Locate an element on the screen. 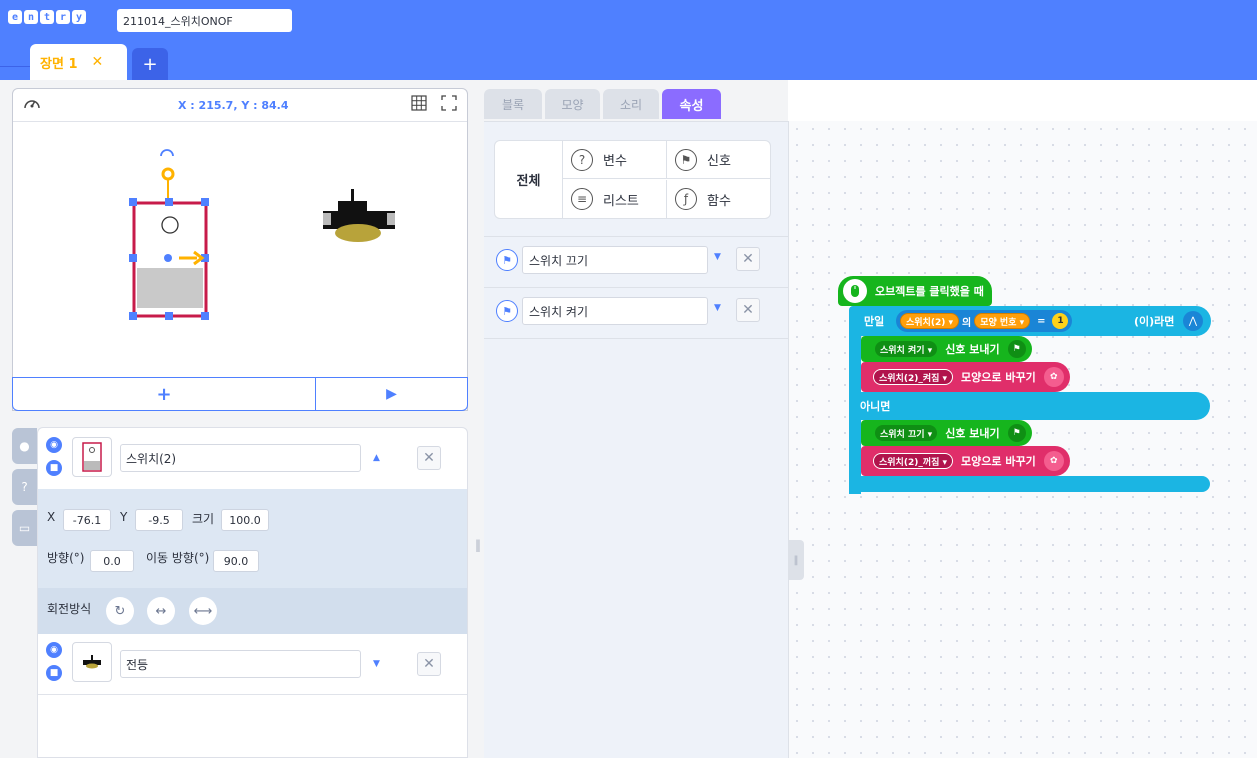 This screenshot has width=1257, height=758. category-variable-label: 변수 is located at coordinates (615, 161).